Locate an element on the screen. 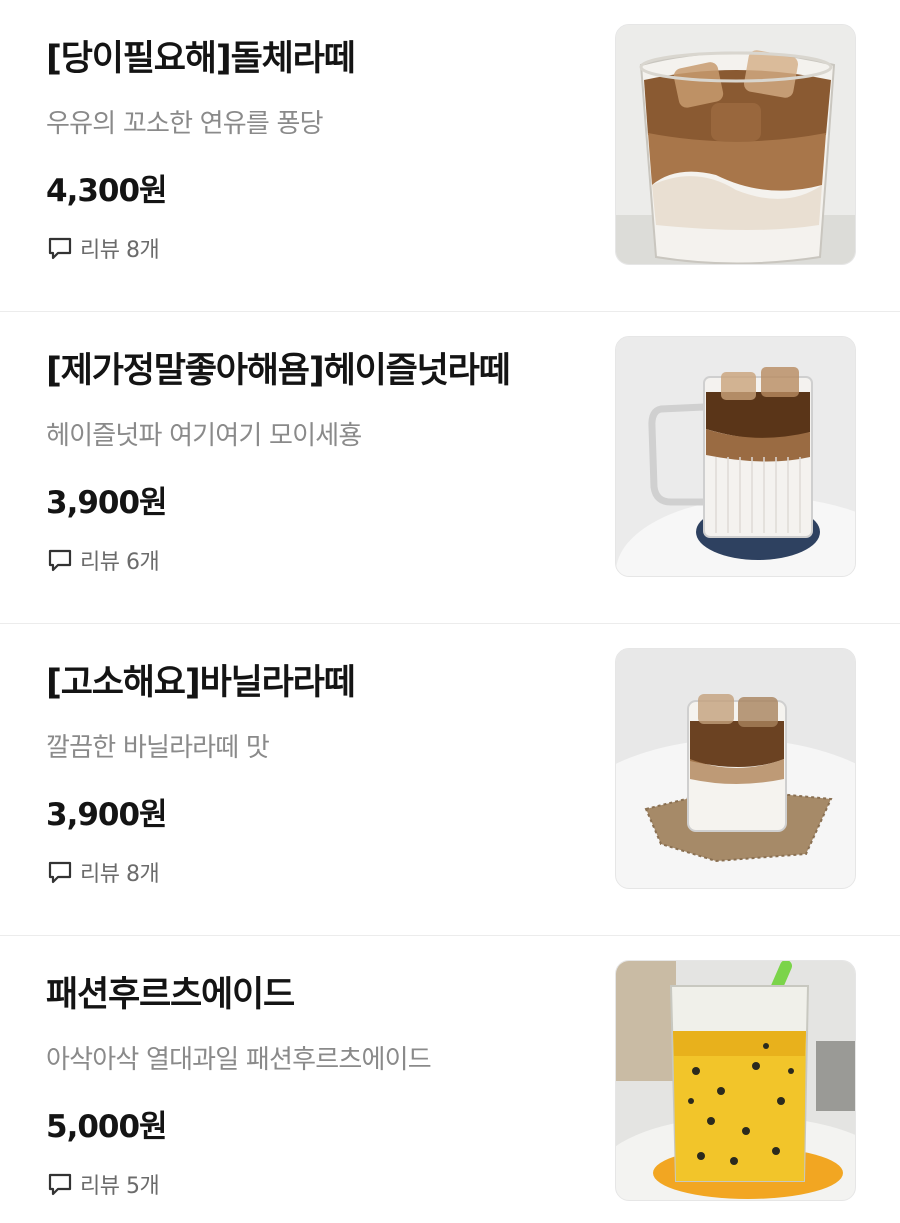  passionfruit-ade-image is located at coordinates (735, 1080).